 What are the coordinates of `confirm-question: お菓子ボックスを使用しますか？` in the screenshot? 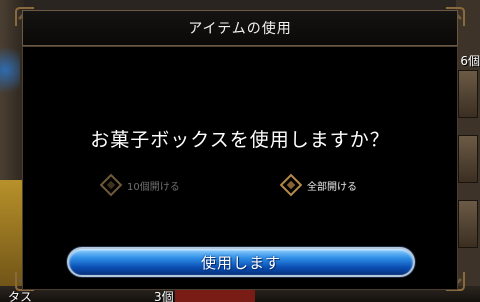 It's located at (240, 140).